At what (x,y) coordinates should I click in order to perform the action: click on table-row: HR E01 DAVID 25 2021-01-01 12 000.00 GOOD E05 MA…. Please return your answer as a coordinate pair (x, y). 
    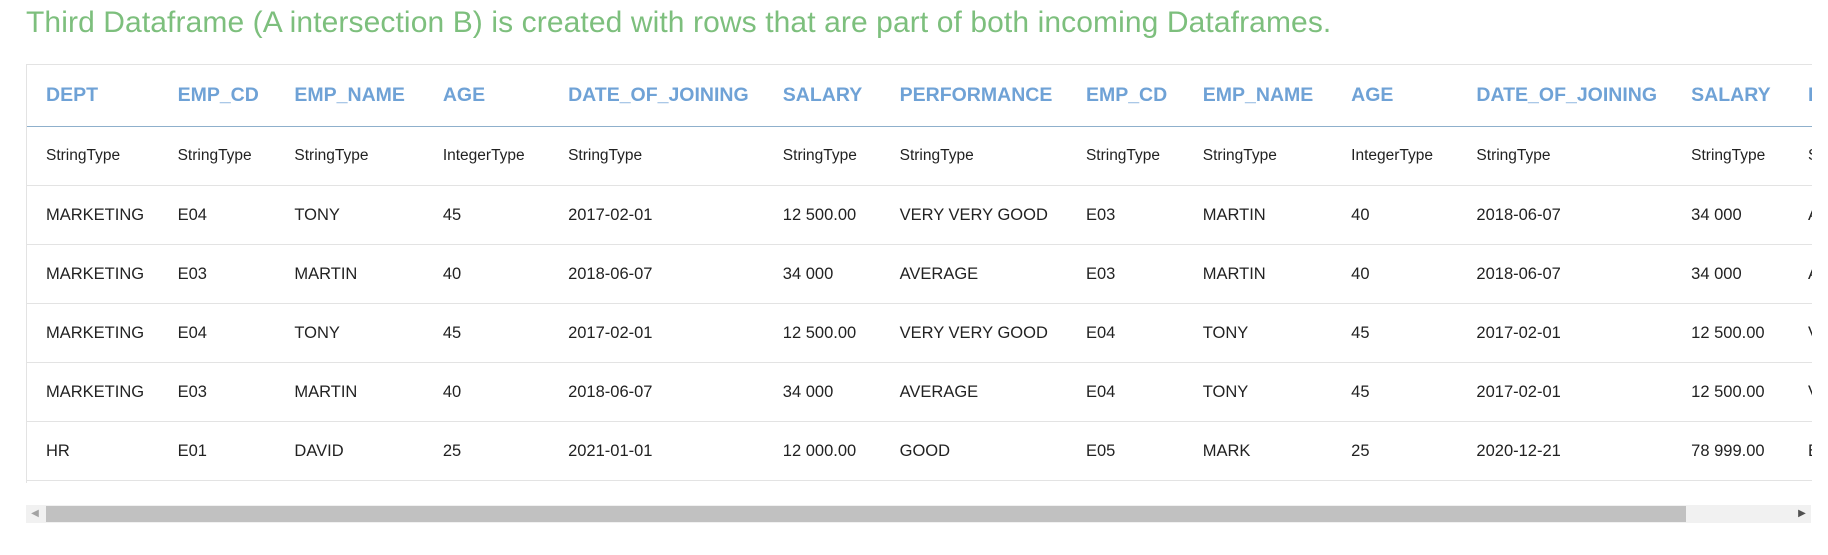
    Looking at the image, I should click on (919, 451).